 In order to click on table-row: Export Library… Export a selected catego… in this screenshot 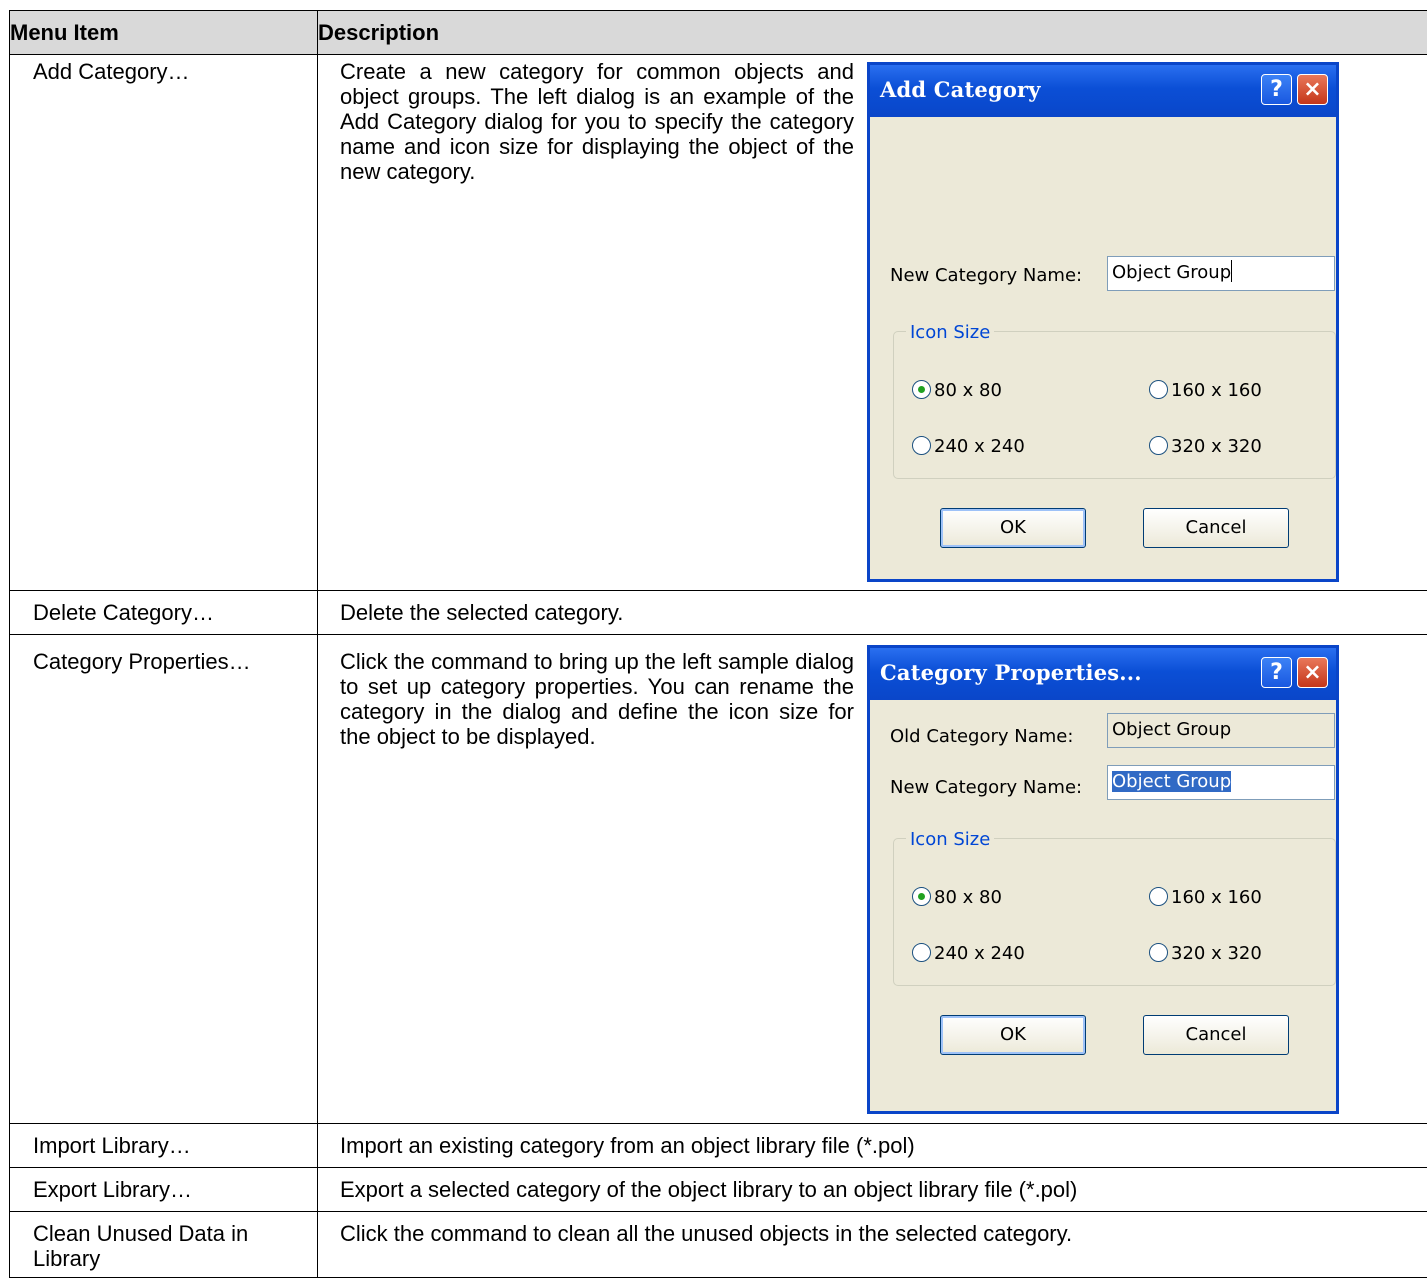, I will do `click(718, 1190)`.